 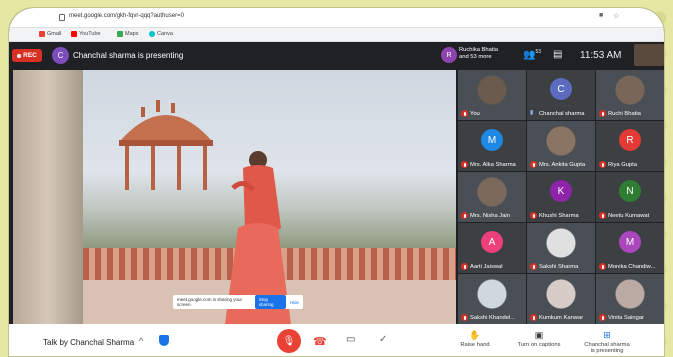 What do you see at coordinates (556, 317) in the screenshot?
I see `participant-label: Kumkum Kanwar` at bounding box center [556, 317].